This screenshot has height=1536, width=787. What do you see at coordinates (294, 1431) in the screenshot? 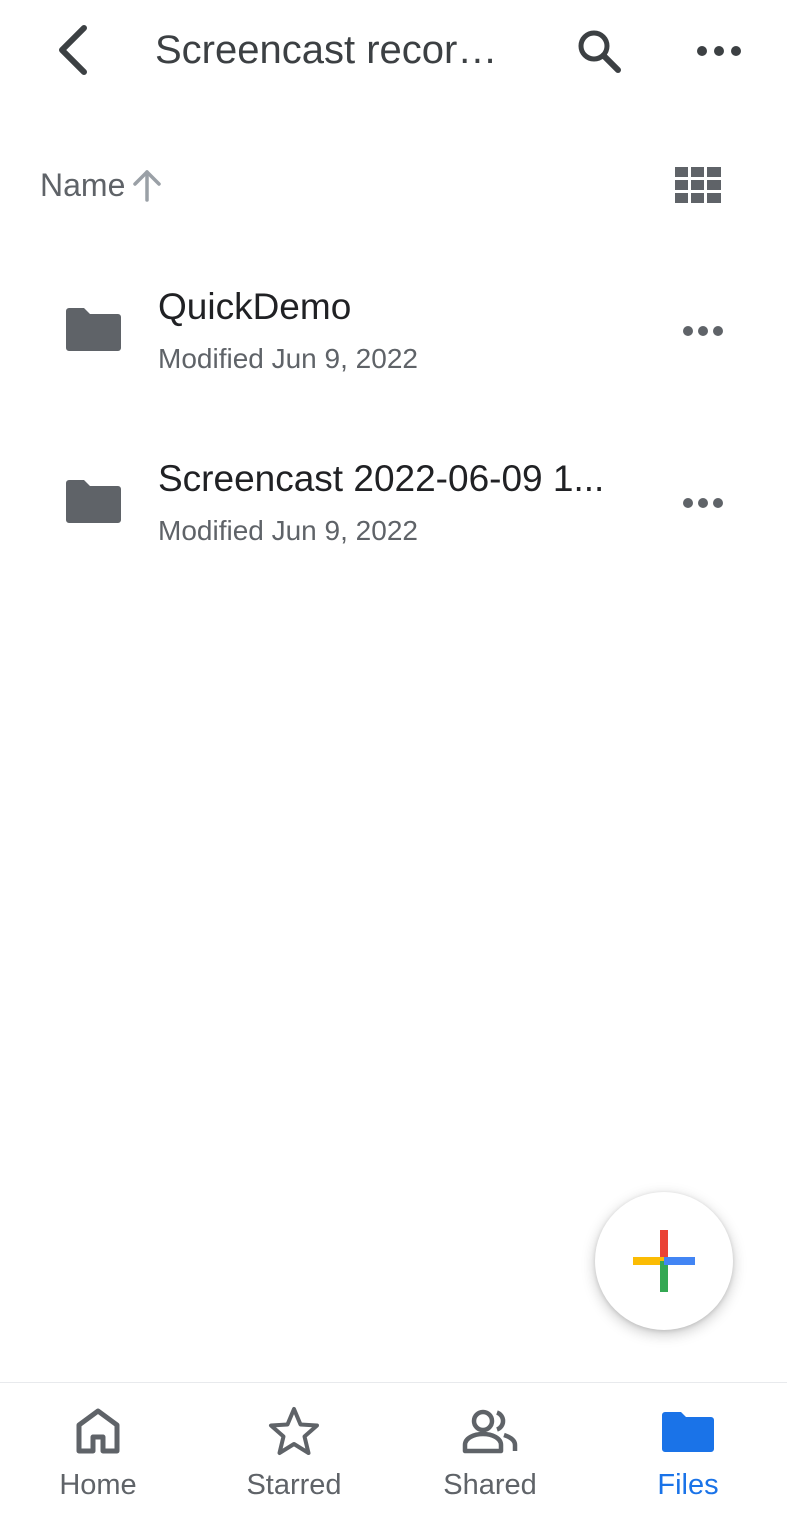
I see `star-icon` at bounding box center [294, 1431].